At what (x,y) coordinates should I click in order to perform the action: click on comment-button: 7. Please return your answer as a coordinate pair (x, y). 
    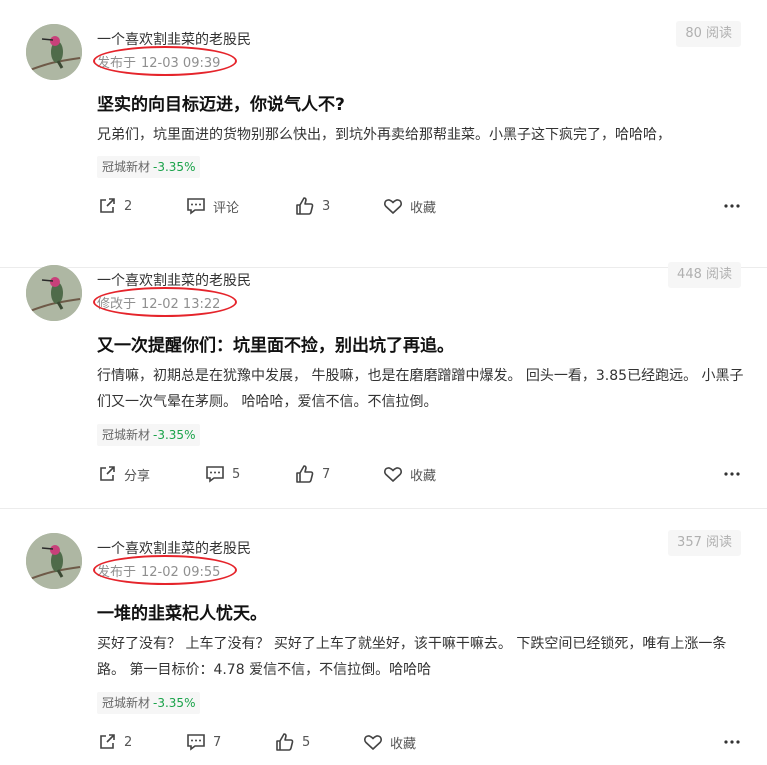
    Looking at the image, I should click on (203, 742).